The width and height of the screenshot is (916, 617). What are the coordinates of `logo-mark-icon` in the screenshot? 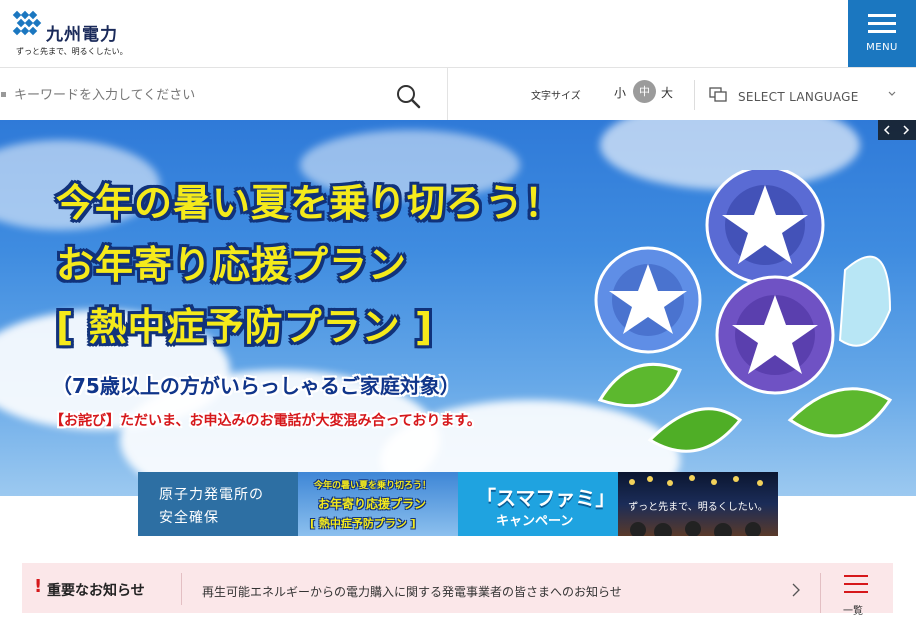 It's located at (27, 23).